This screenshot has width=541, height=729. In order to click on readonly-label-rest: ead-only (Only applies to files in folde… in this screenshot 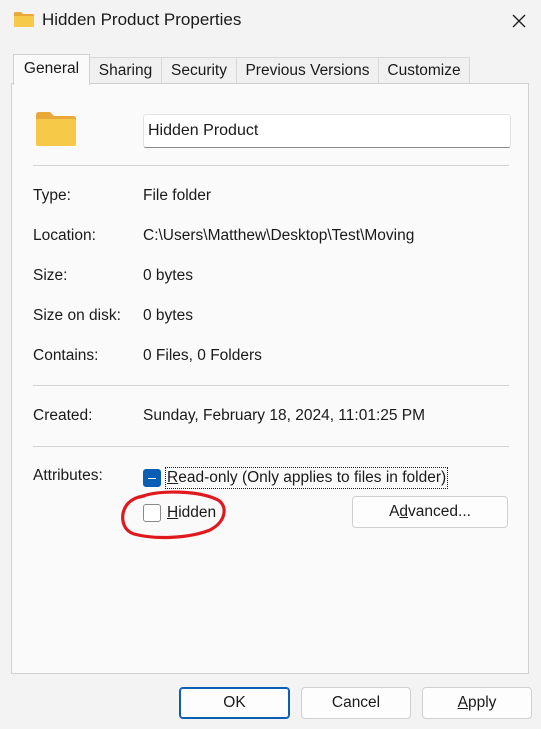, I will do `click(312, 477)`.